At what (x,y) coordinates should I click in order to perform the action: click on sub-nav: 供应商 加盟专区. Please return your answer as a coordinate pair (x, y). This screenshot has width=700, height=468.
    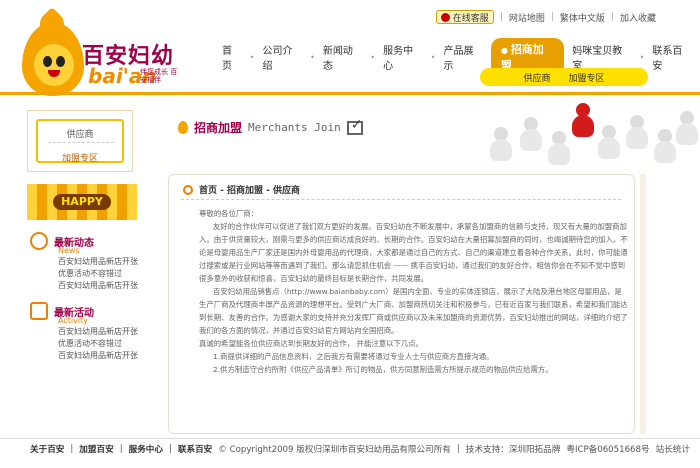
    Looking at the image, I should click on (564, 77).